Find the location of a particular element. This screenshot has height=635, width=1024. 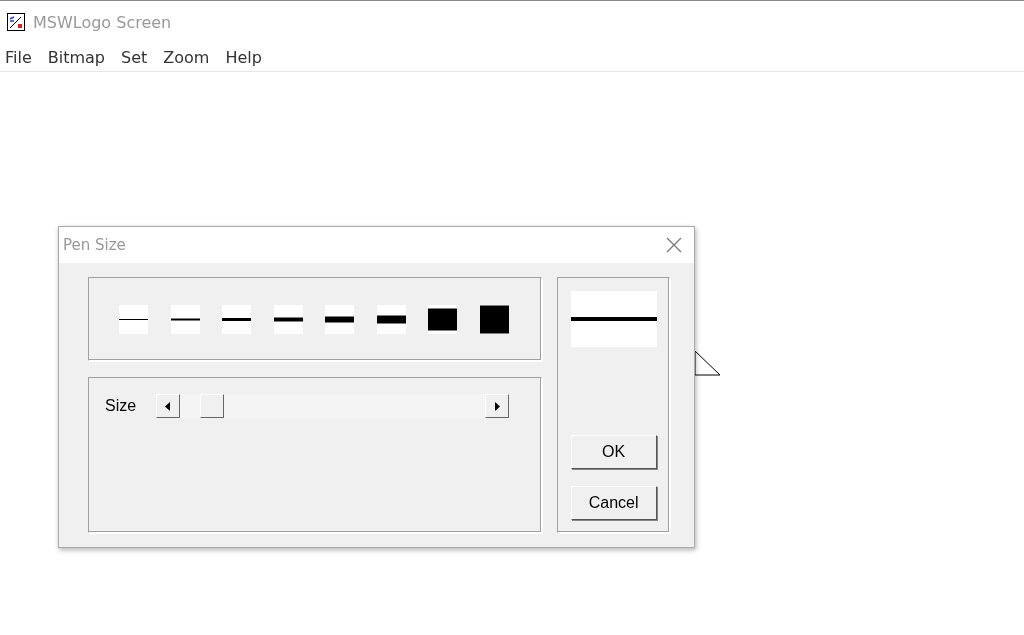

left-arrow-icon is located at coordinates (168, 406).